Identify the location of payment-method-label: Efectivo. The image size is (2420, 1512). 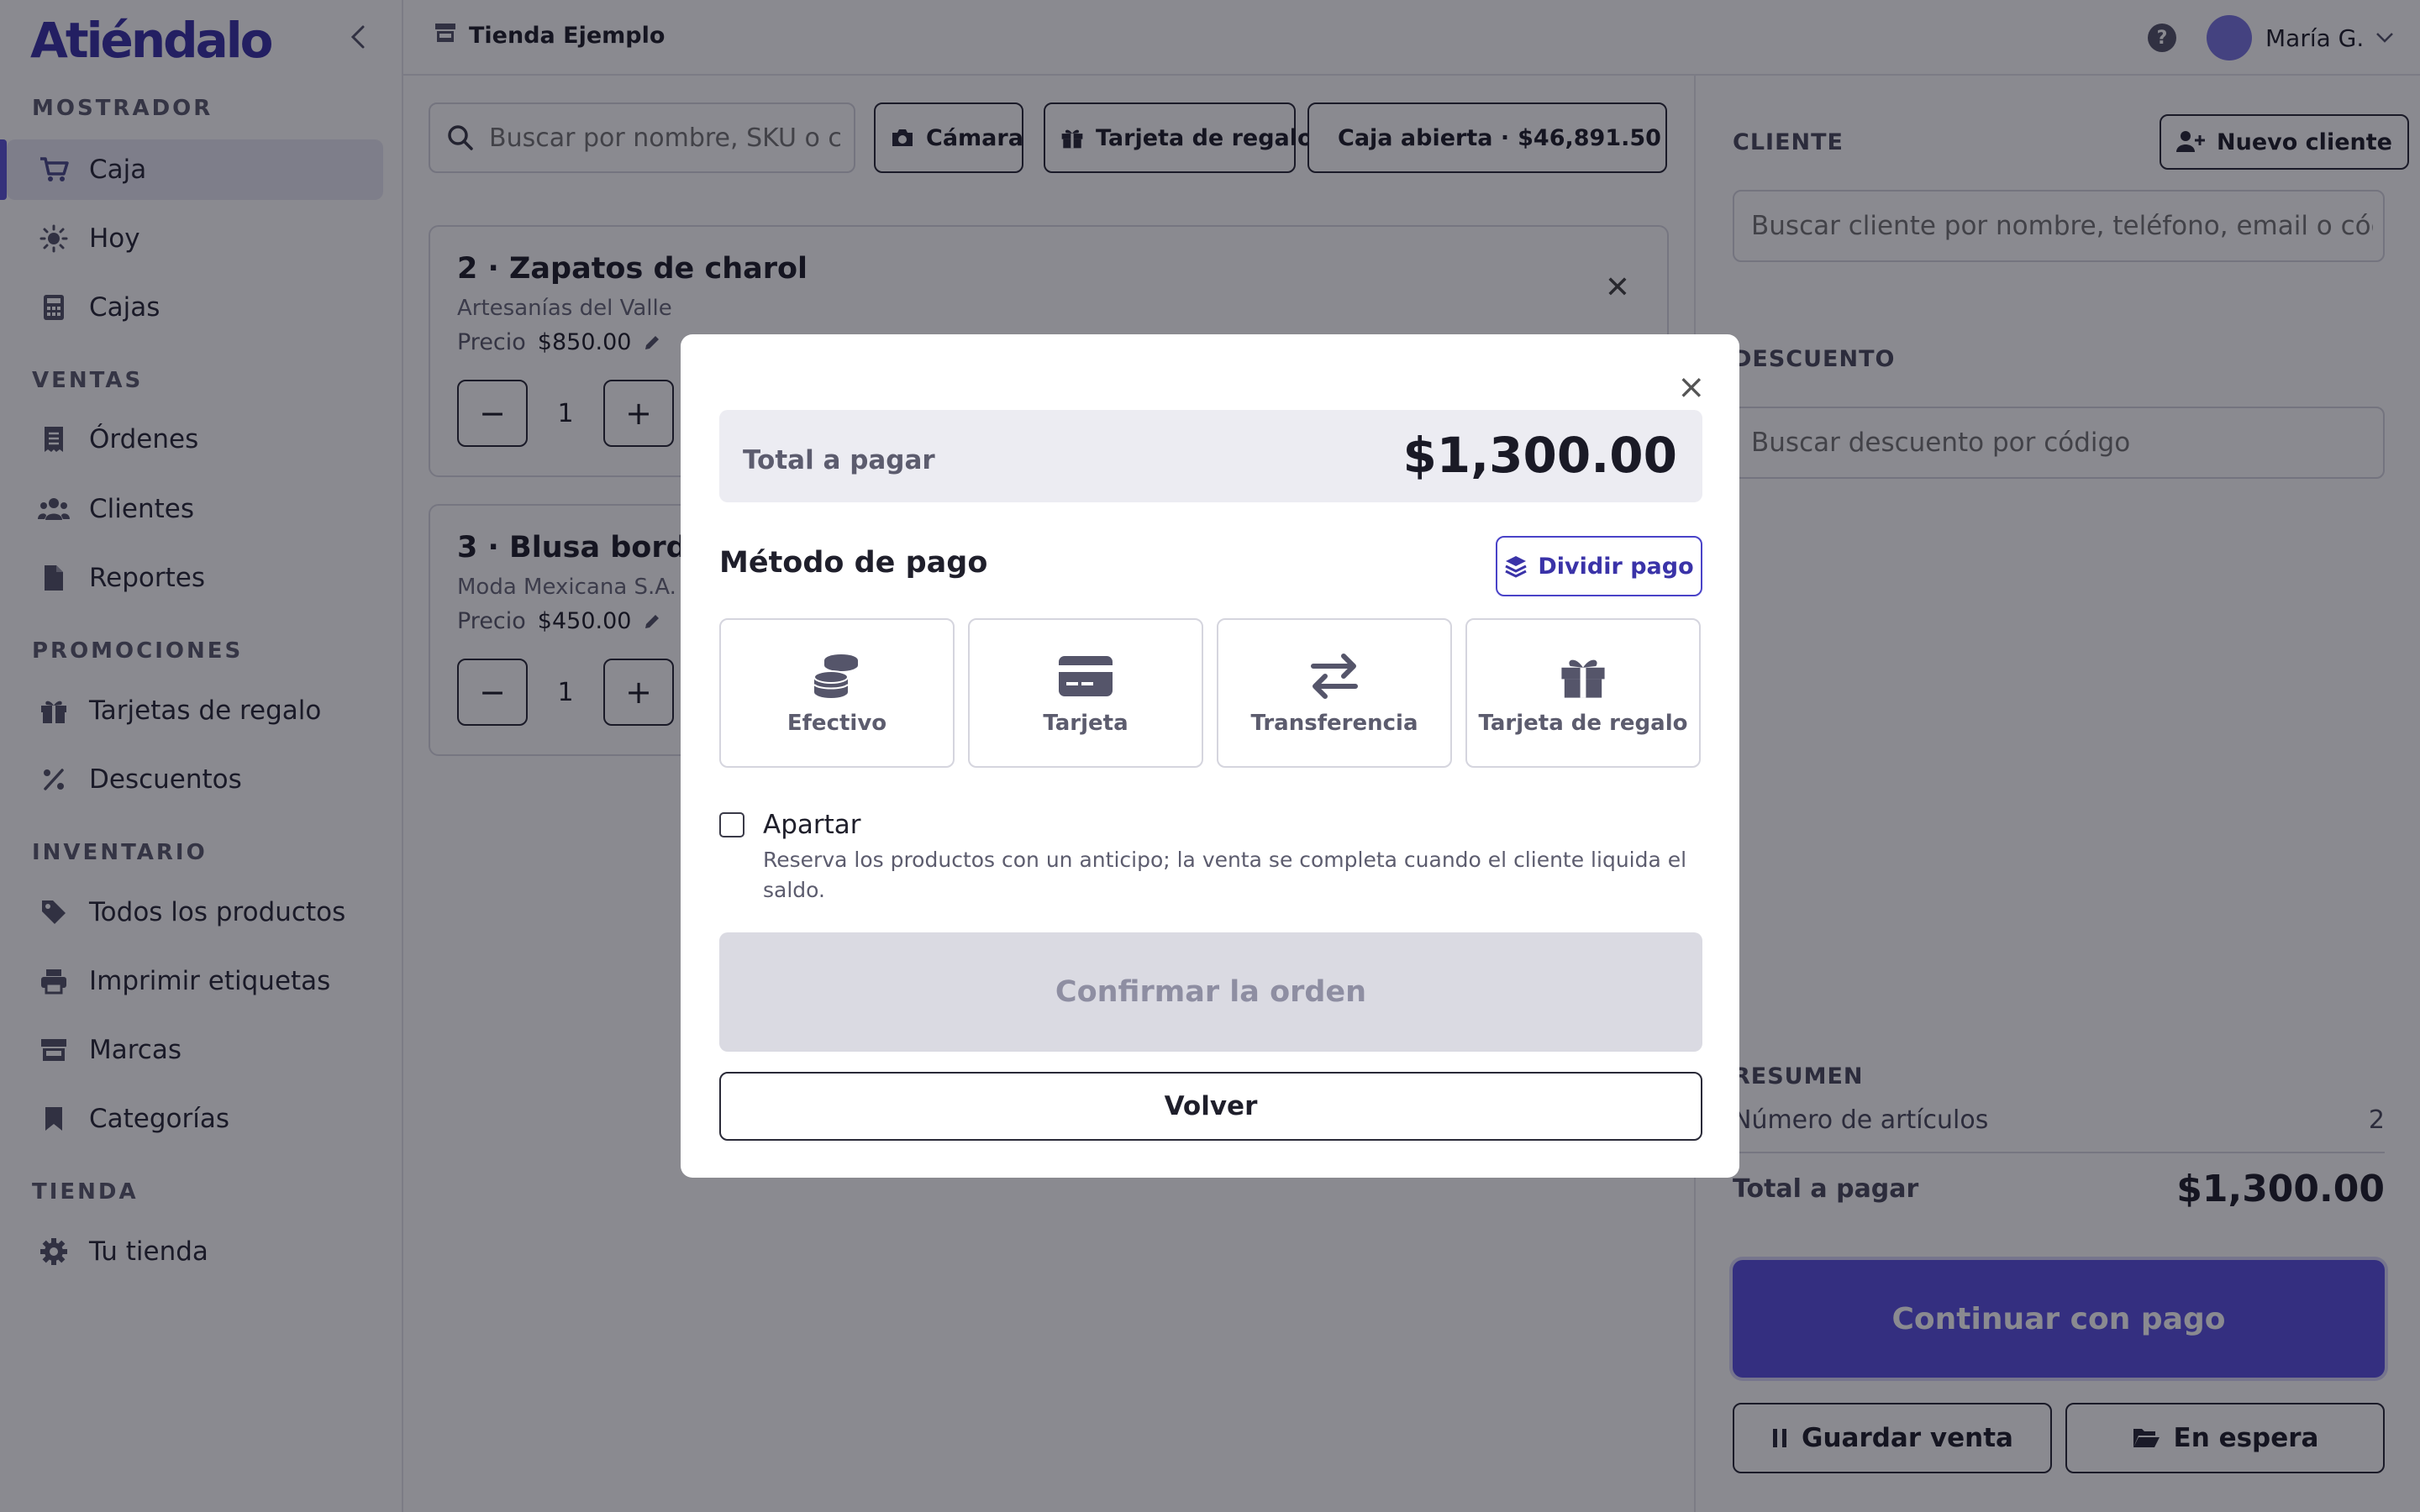
(837, 723).